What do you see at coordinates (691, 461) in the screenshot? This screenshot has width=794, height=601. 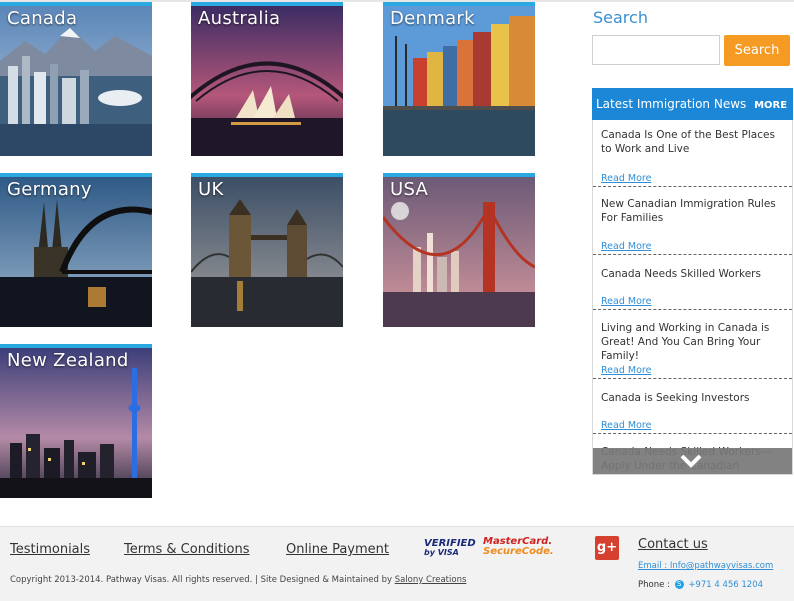 I see `chevron-down-icon` at bounding box center [691, 461].